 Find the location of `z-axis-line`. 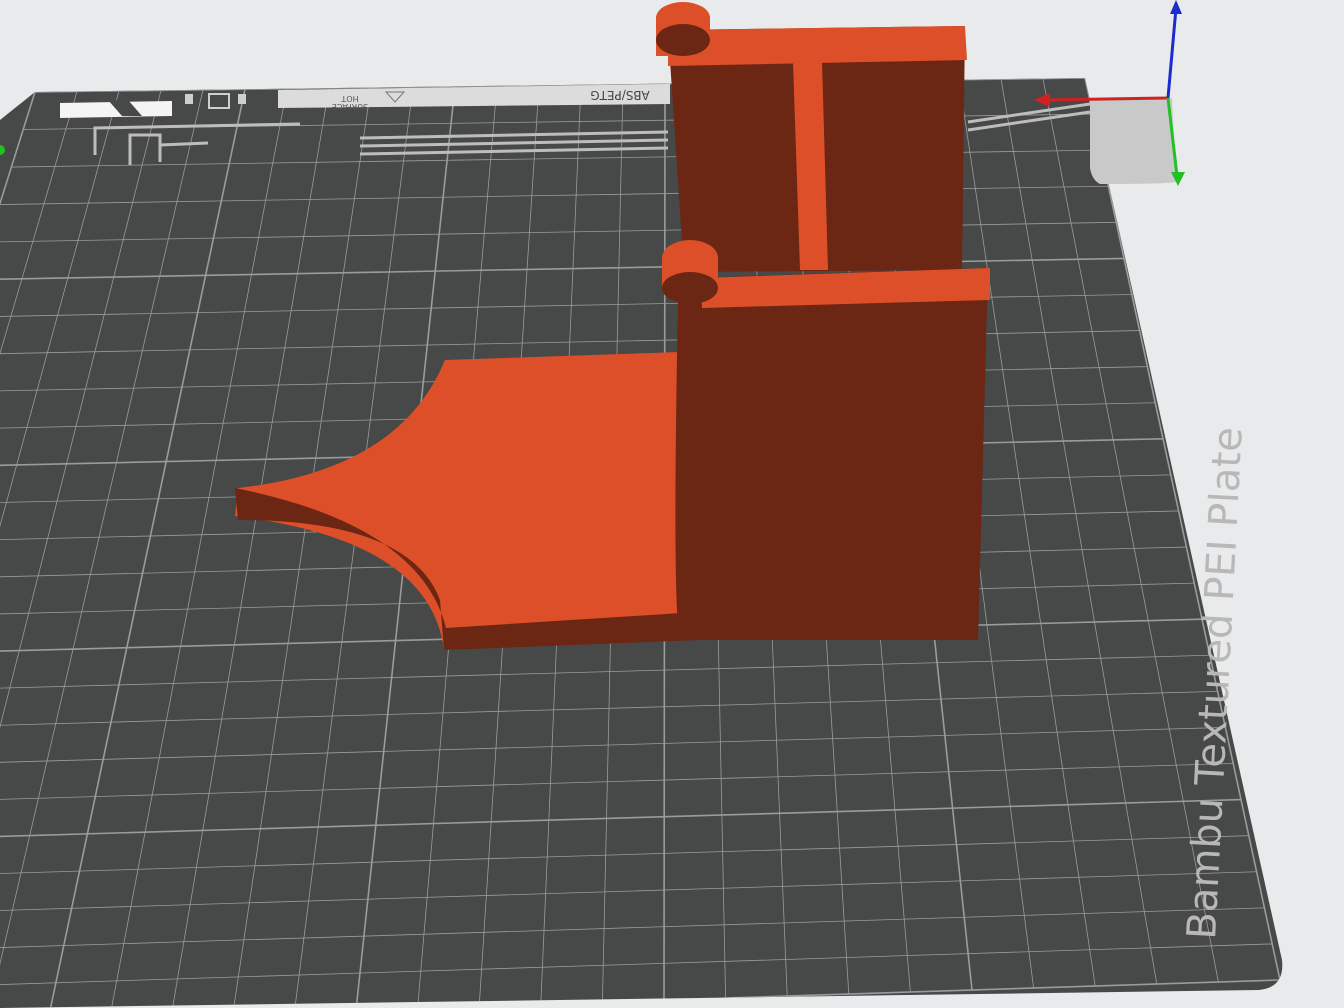

z-axis-line is located at coordinates (1172, 53).